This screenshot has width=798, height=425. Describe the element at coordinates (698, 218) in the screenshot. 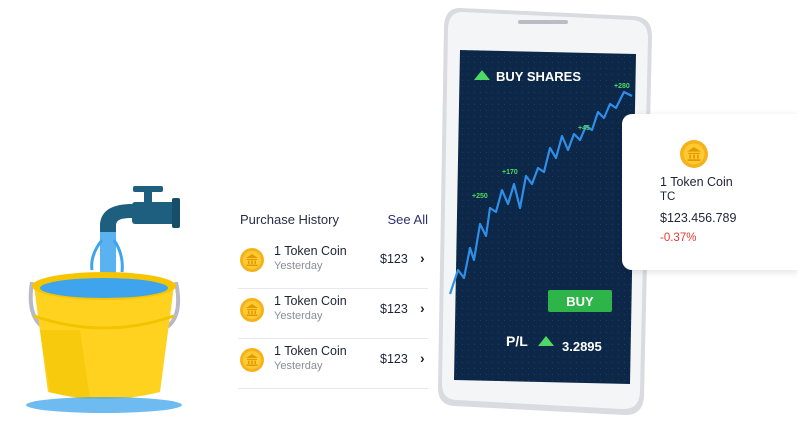

I see `coin-price: $123.456.789` at that location.